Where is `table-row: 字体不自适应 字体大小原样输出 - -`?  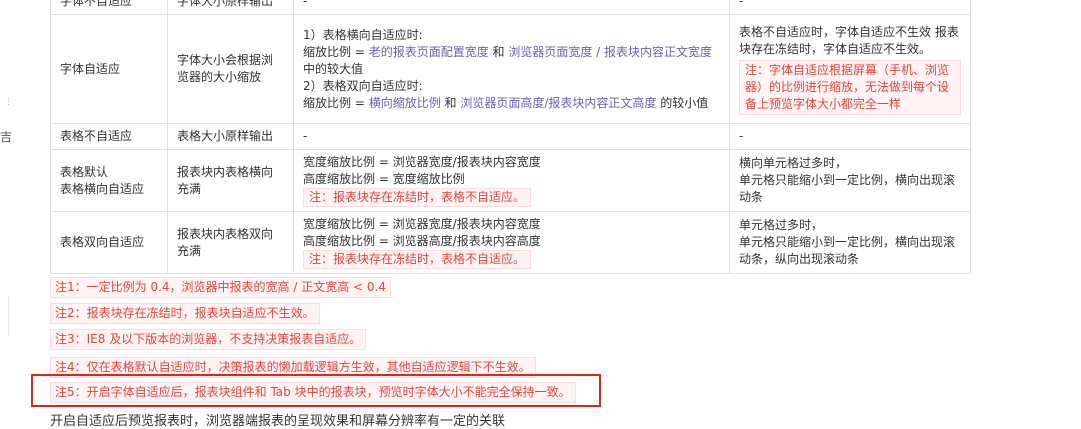
table-row: 字体不自适应 字体大小原样输出 - - is located at coordinates (510, 7).